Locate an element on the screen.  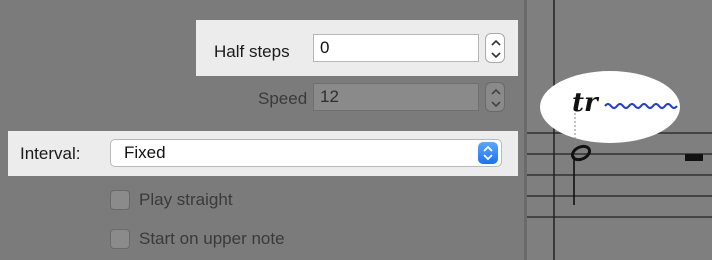
half-steps-input: 0 is located at coordinates (396, 48).